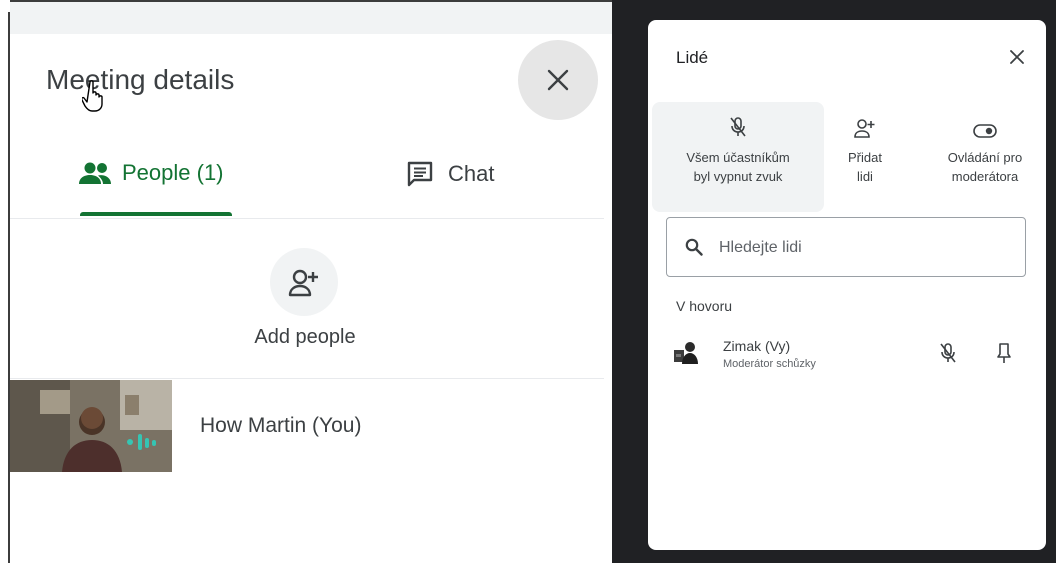  What do you see at coordinates (985, 176) in the screenshot?
I see `host-controls-label-2: moderátora` at bounding box center [985, 176].